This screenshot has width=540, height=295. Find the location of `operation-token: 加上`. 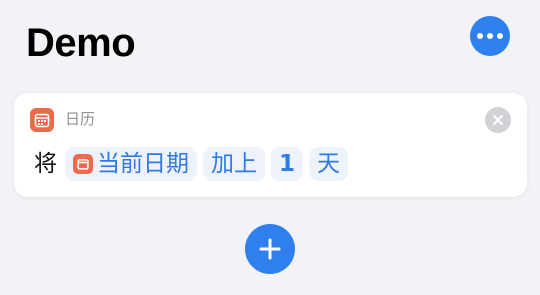

operation-token: 加上 is located at coordinates (234, 164).